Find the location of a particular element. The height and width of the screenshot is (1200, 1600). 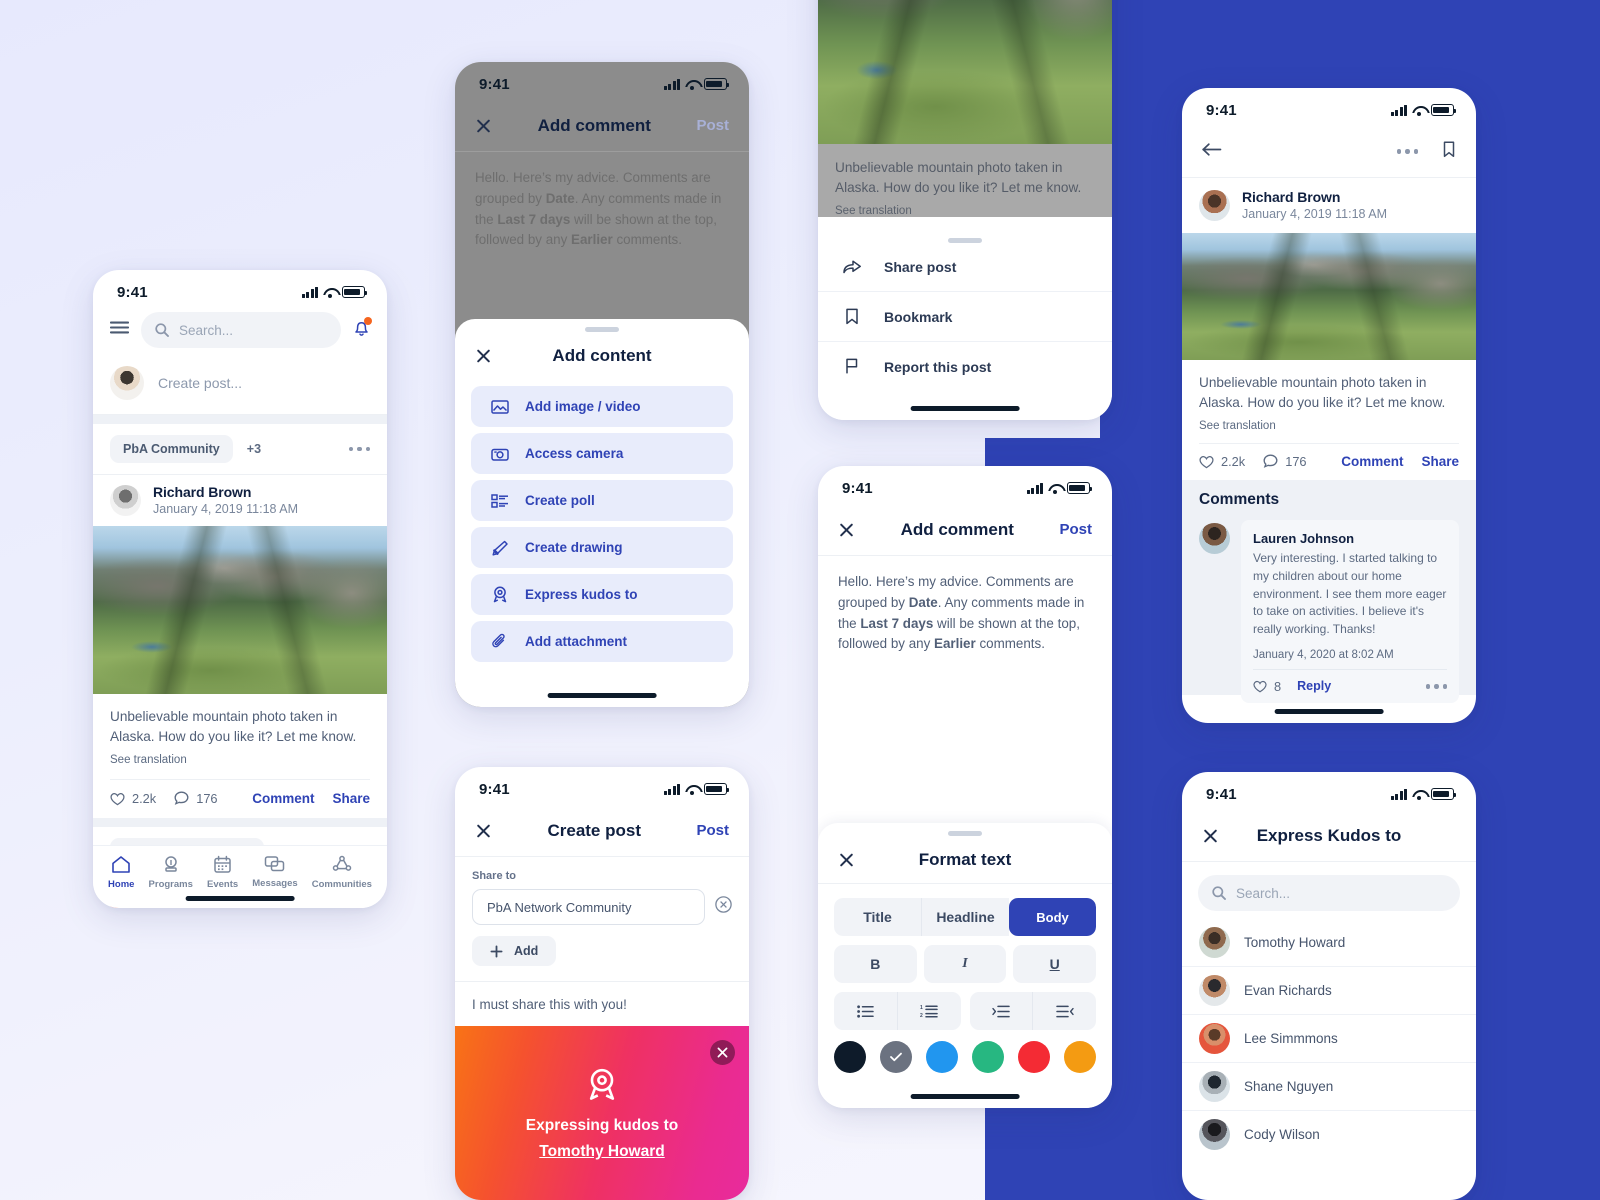

sheet-navbar: Add content is located at coordinates (602, 356).